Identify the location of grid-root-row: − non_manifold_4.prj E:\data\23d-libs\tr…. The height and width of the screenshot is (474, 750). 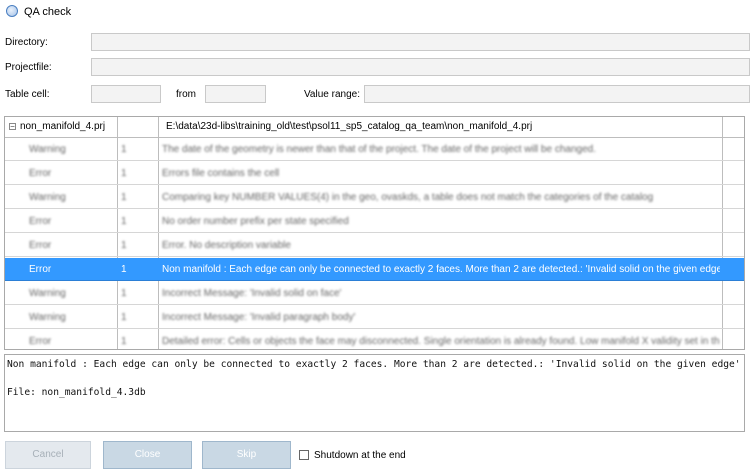
(374, 127).